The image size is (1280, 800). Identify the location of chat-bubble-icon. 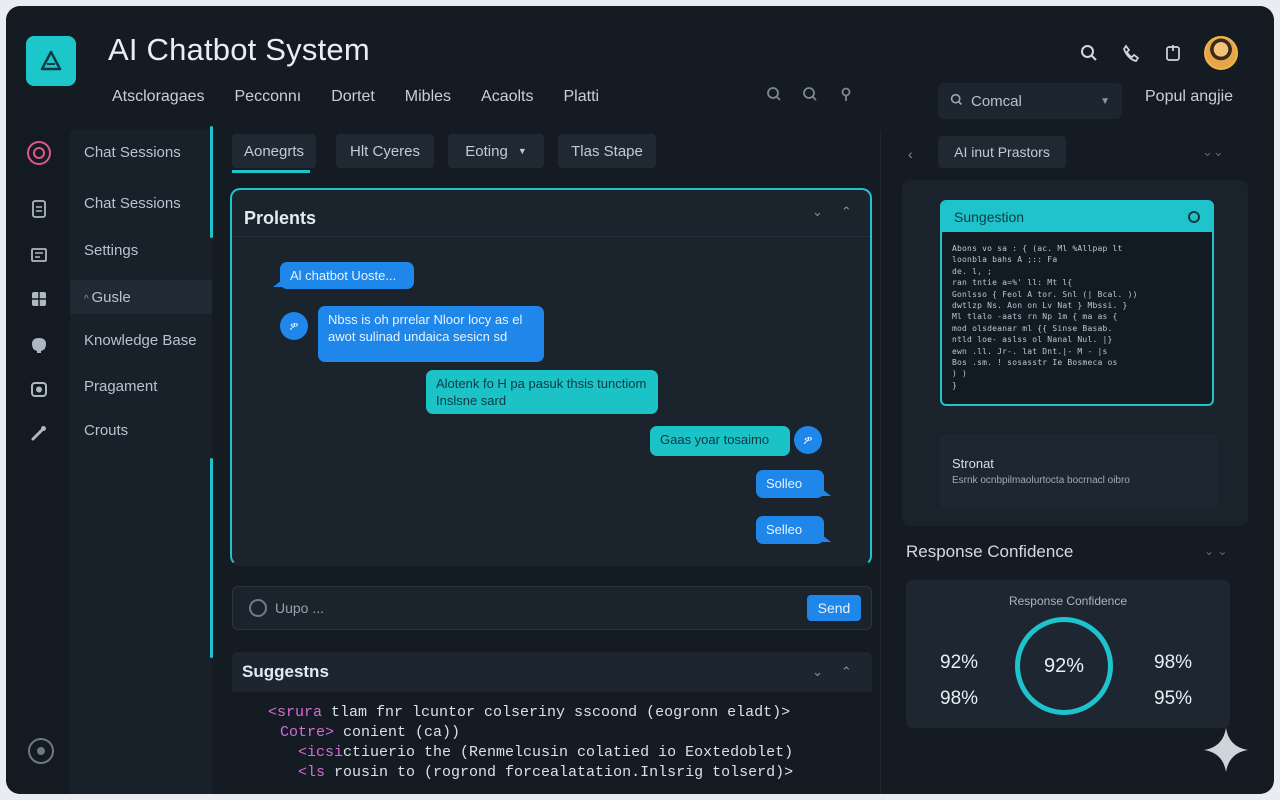
(39, 153).